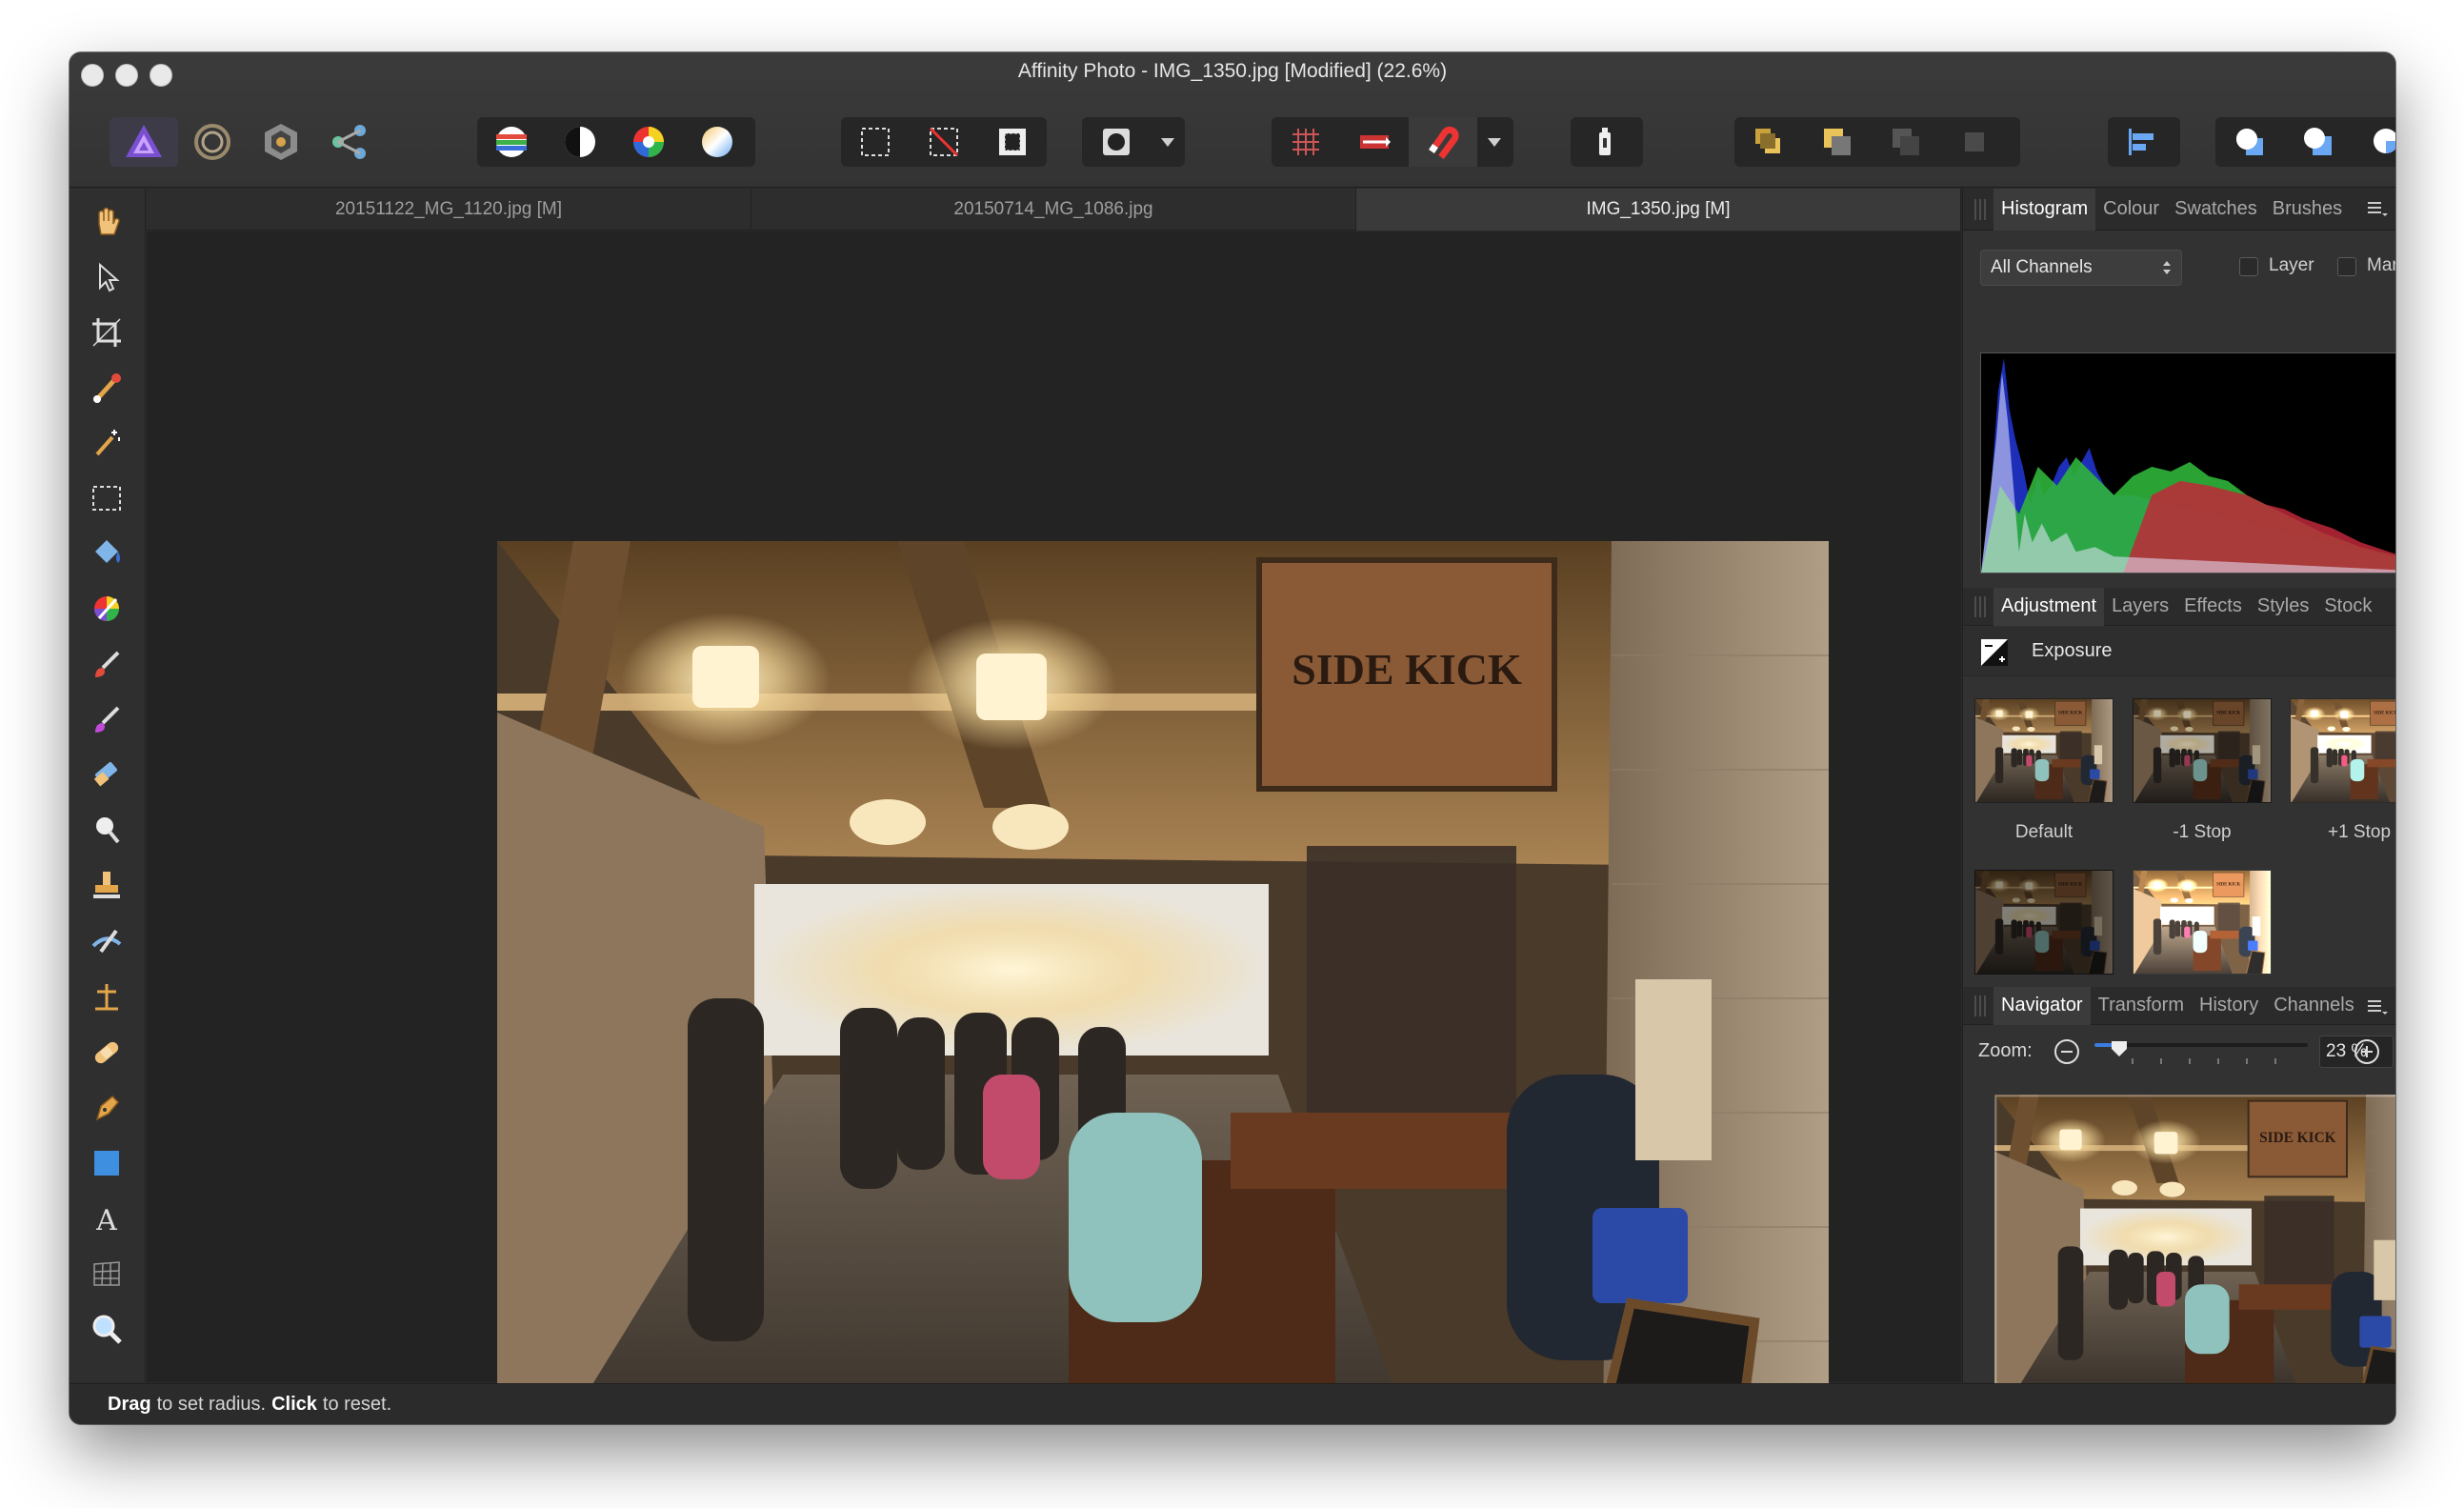 The height and width of the screenshot is (1508, 2464). What do you see at coordinates (2188, 462) in the screenshot?
I see `histogram-graph` at bounding box center [2188, 462].